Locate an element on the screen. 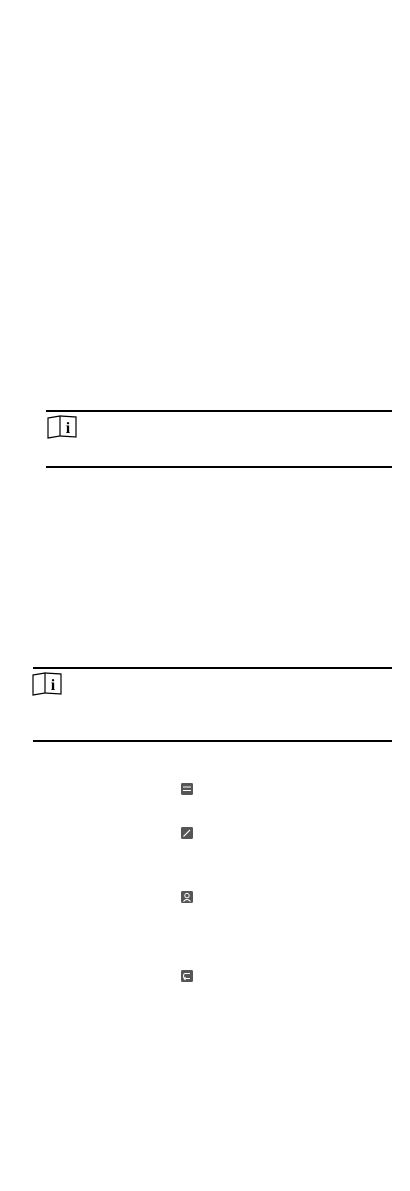 Image resolution: width=410 pixels, height=1191 pixels. card-icon is located at coordinates (187, 789).